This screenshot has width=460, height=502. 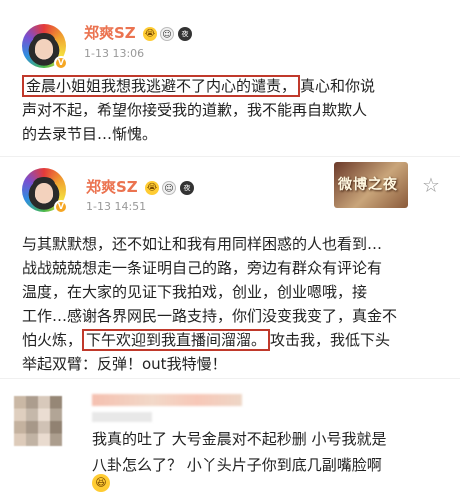 What do you see at coordinates (122, 417) in the screenshot?
I see `blurred-meta` at bounding box center [122, 417].